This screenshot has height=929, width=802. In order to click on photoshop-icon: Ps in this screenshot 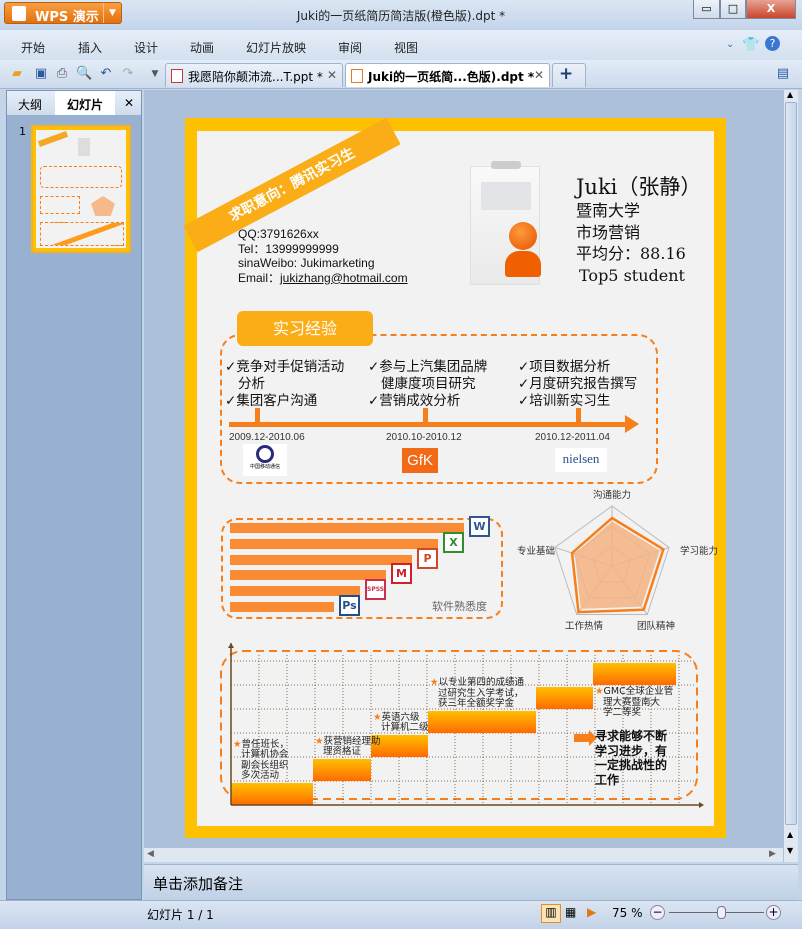, I will do `click(349, 605)`.